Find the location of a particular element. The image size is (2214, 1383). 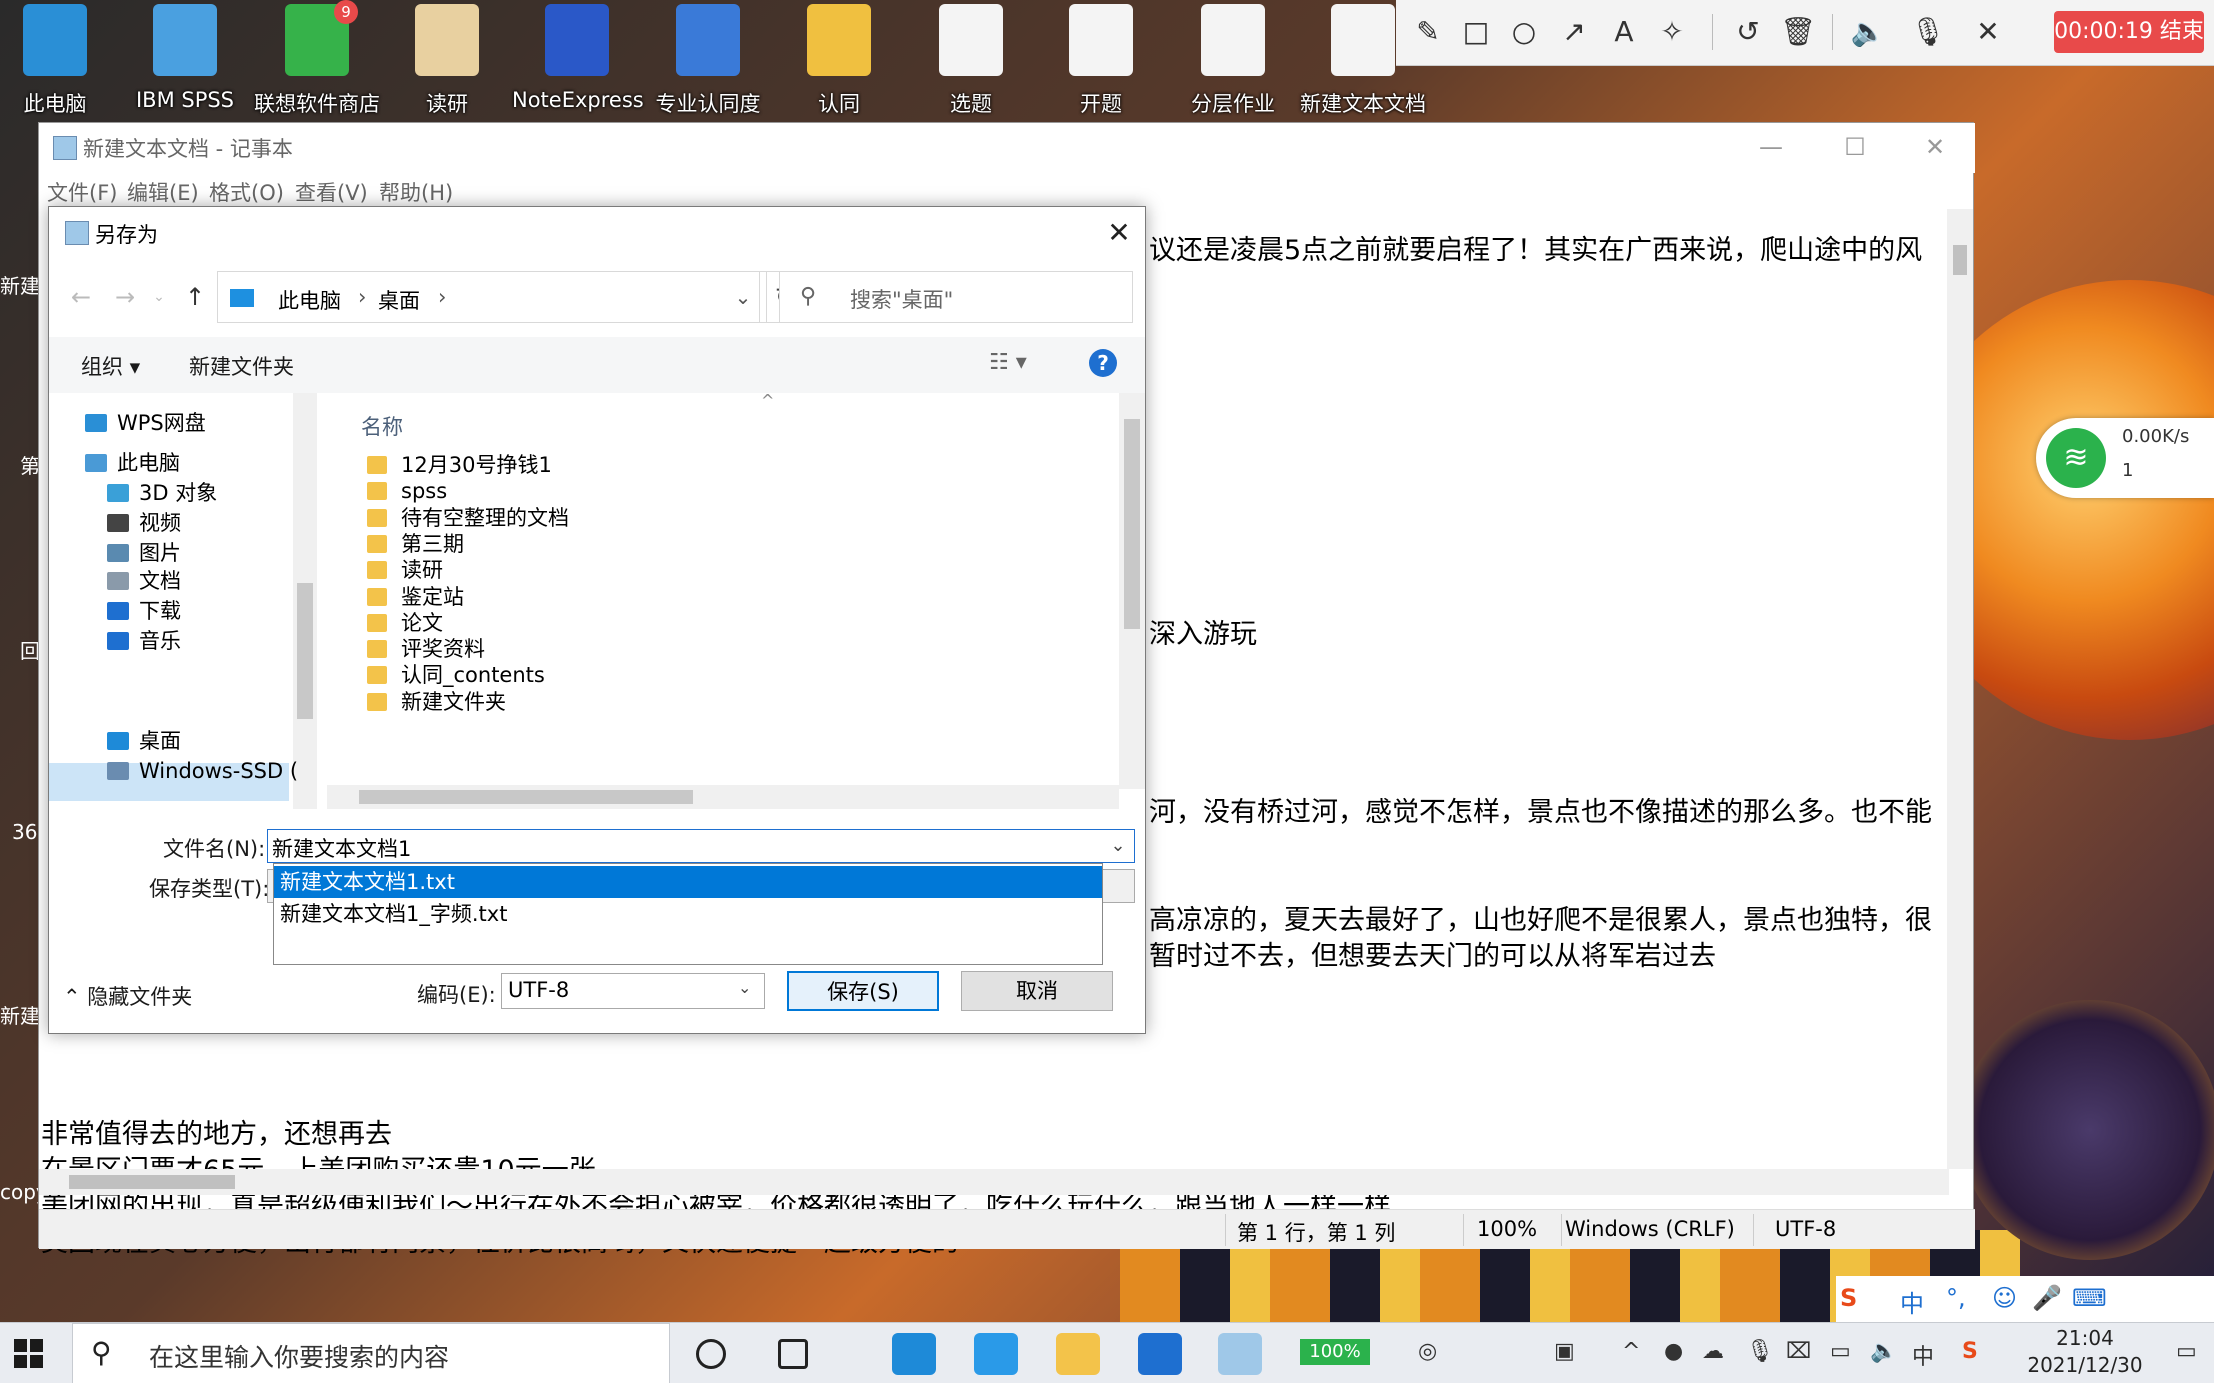

ime-mode: 中 is located at coordinates (1912, 1301).